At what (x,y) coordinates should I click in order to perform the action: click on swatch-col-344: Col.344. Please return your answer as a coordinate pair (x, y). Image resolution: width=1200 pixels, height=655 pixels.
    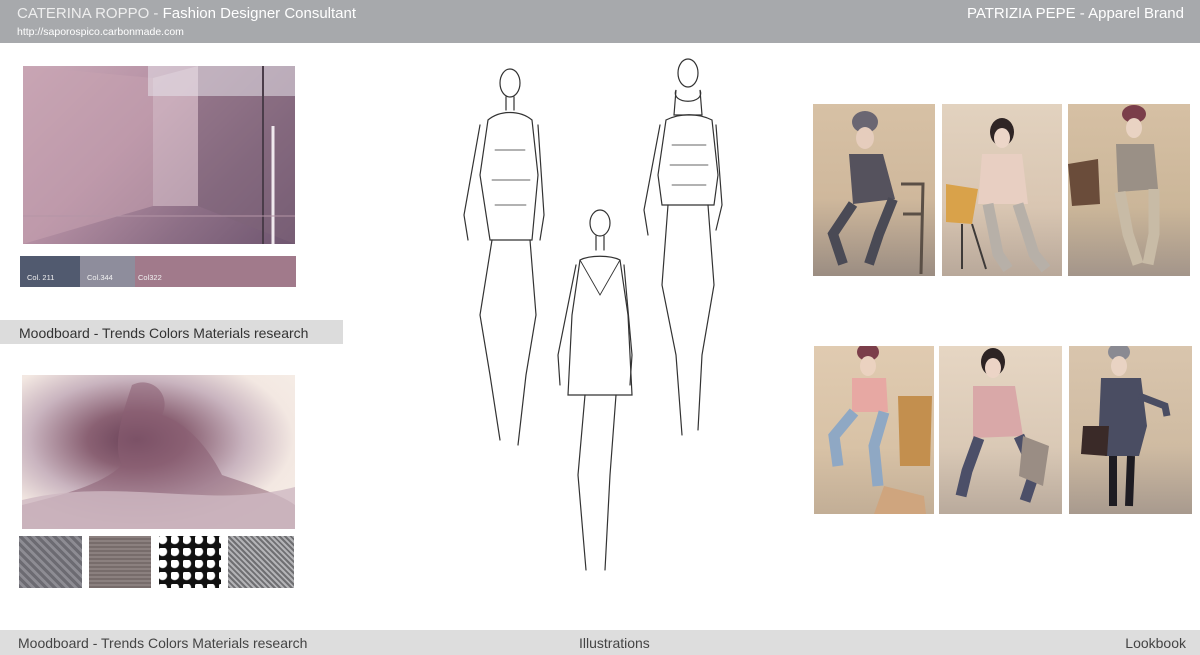
    Looking at the image, I should click on (107, 271).